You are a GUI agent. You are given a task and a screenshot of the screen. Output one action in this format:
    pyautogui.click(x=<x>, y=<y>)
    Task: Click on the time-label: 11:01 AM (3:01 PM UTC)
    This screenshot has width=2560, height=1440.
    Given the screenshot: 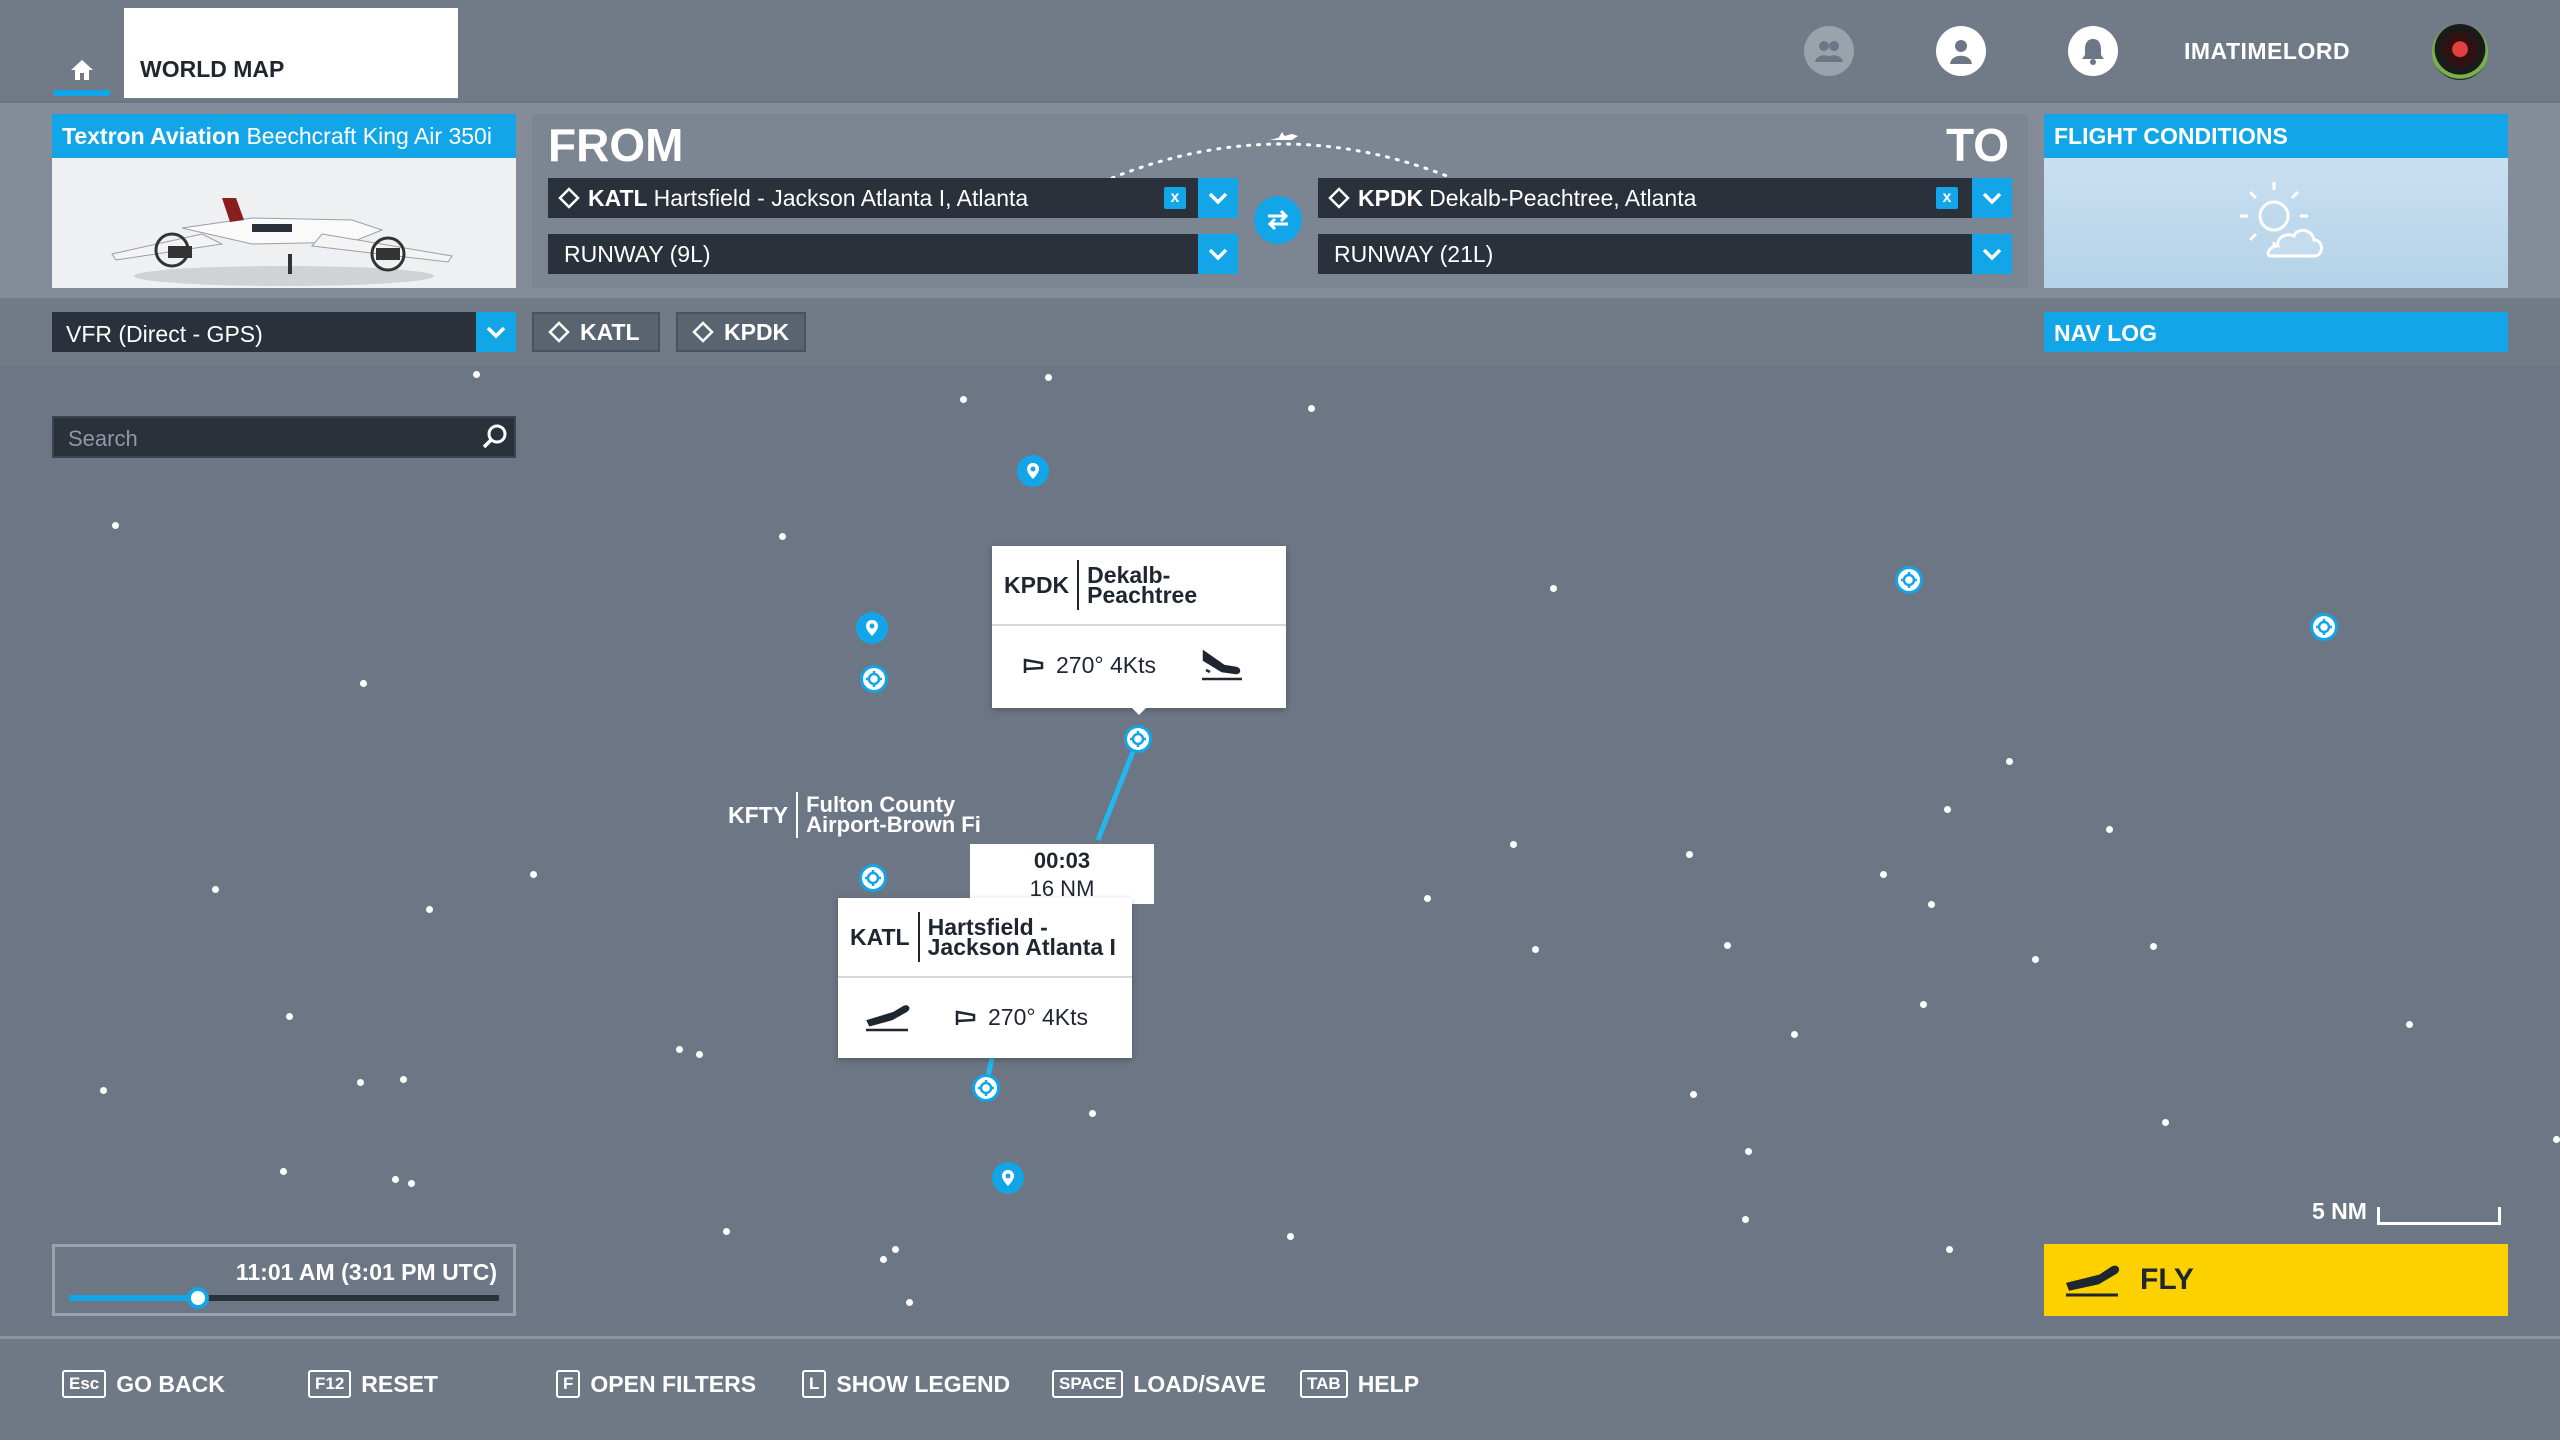 What is the action you would take?
    pyautogui.click(x=366, y=1272)
    